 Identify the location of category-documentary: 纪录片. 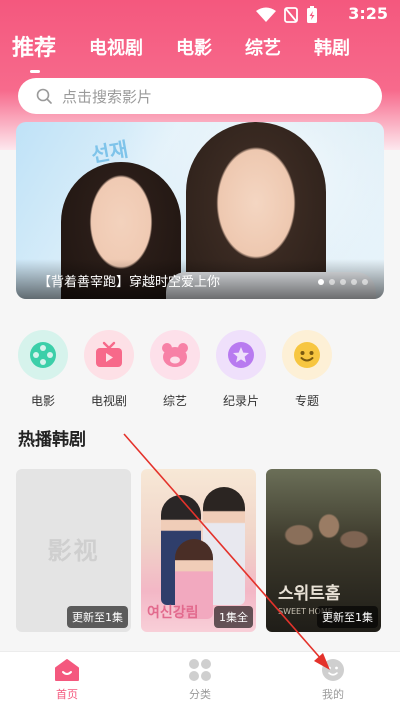
(241, 369).